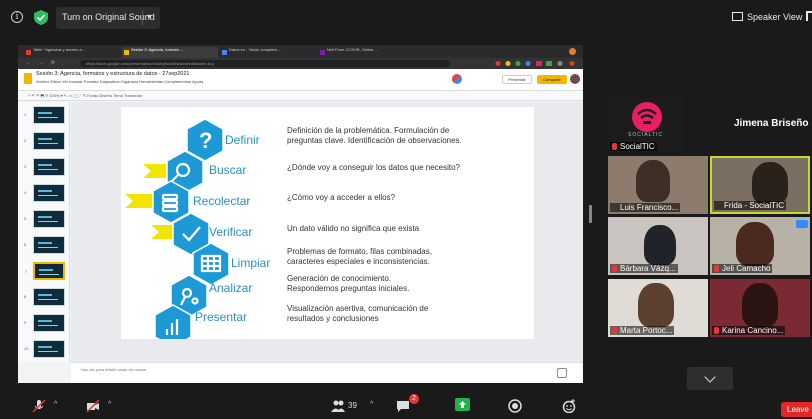  I want to click on participant-tile-socialtic: SOCIALTIC SocialTIC, so click(646, 125).